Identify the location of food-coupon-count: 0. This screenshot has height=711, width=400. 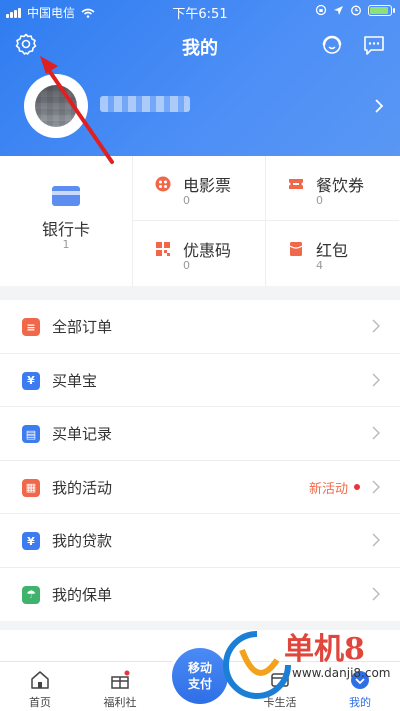
(319, 200).